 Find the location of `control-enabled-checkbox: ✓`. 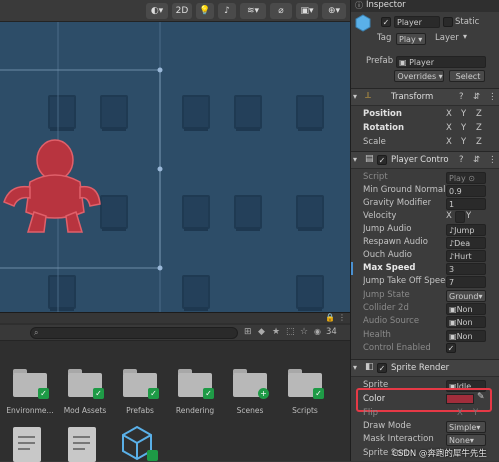

control-enabled-checkbox: ✓ is located at coordinates (451, 348).